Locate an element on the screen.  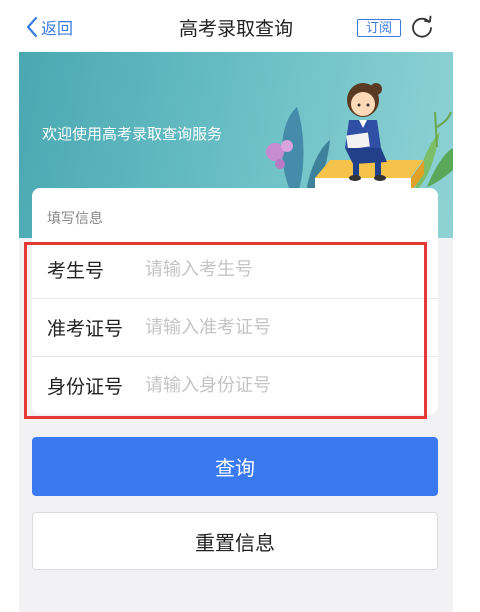
exam-number-input is located at coordinates (280, 269).